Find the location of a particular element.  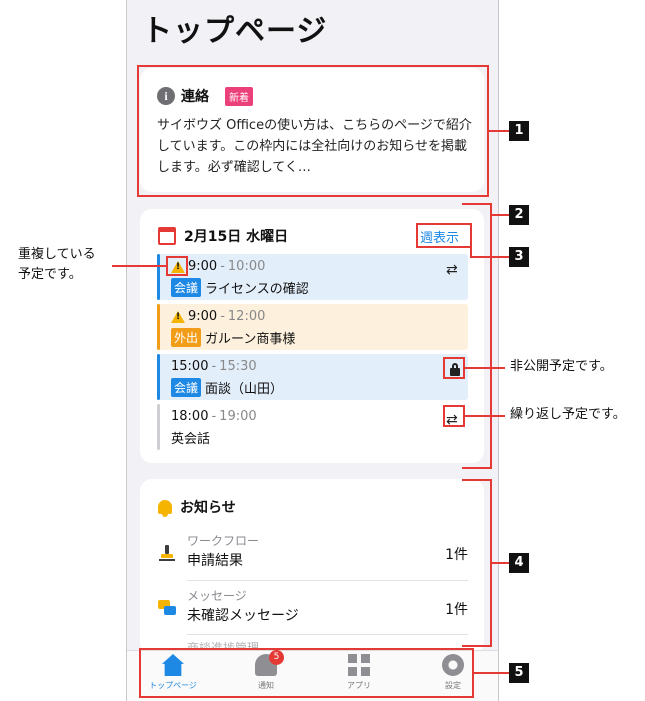

event-title: ライセンスの確認 is located at coordinates (257, 289).